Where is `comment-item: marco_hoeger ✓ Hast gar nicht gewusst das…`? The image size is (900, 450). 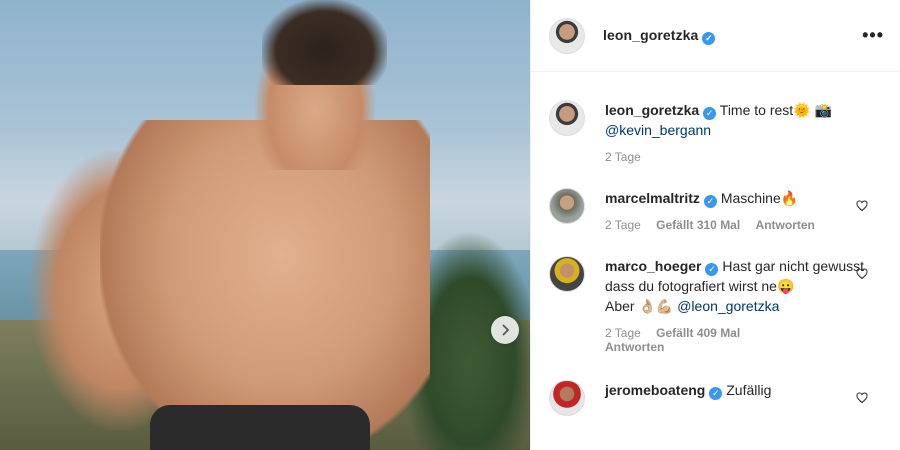
comment-item: marco_hoeger ✓ Hast gar nicht gewusst das… is located at coordinates (716, 305).